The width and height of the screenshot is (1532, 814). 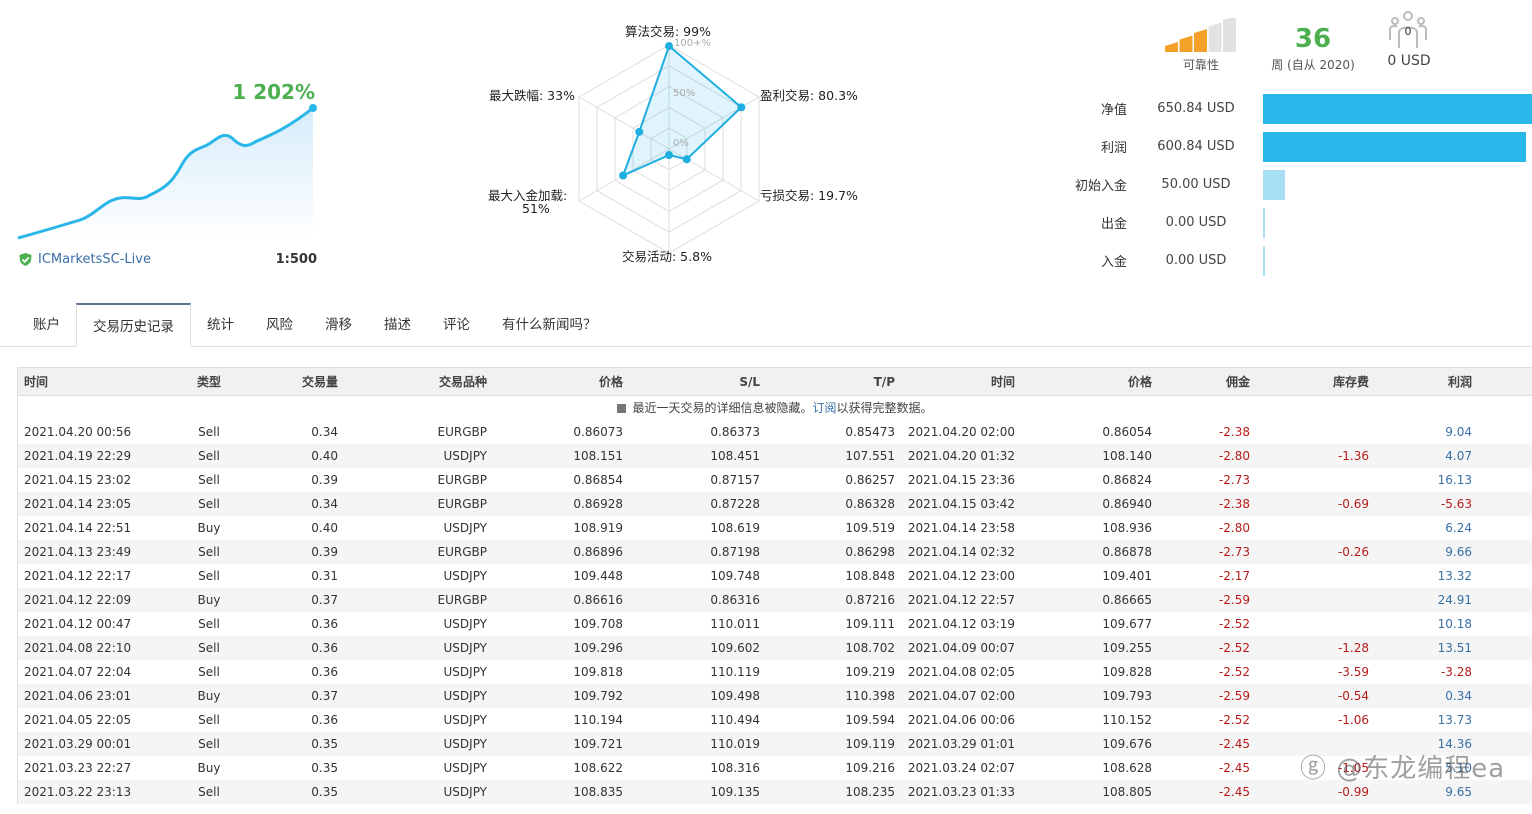 I want to click on cell-价格: 109.255, so click(x=1127, y=648).